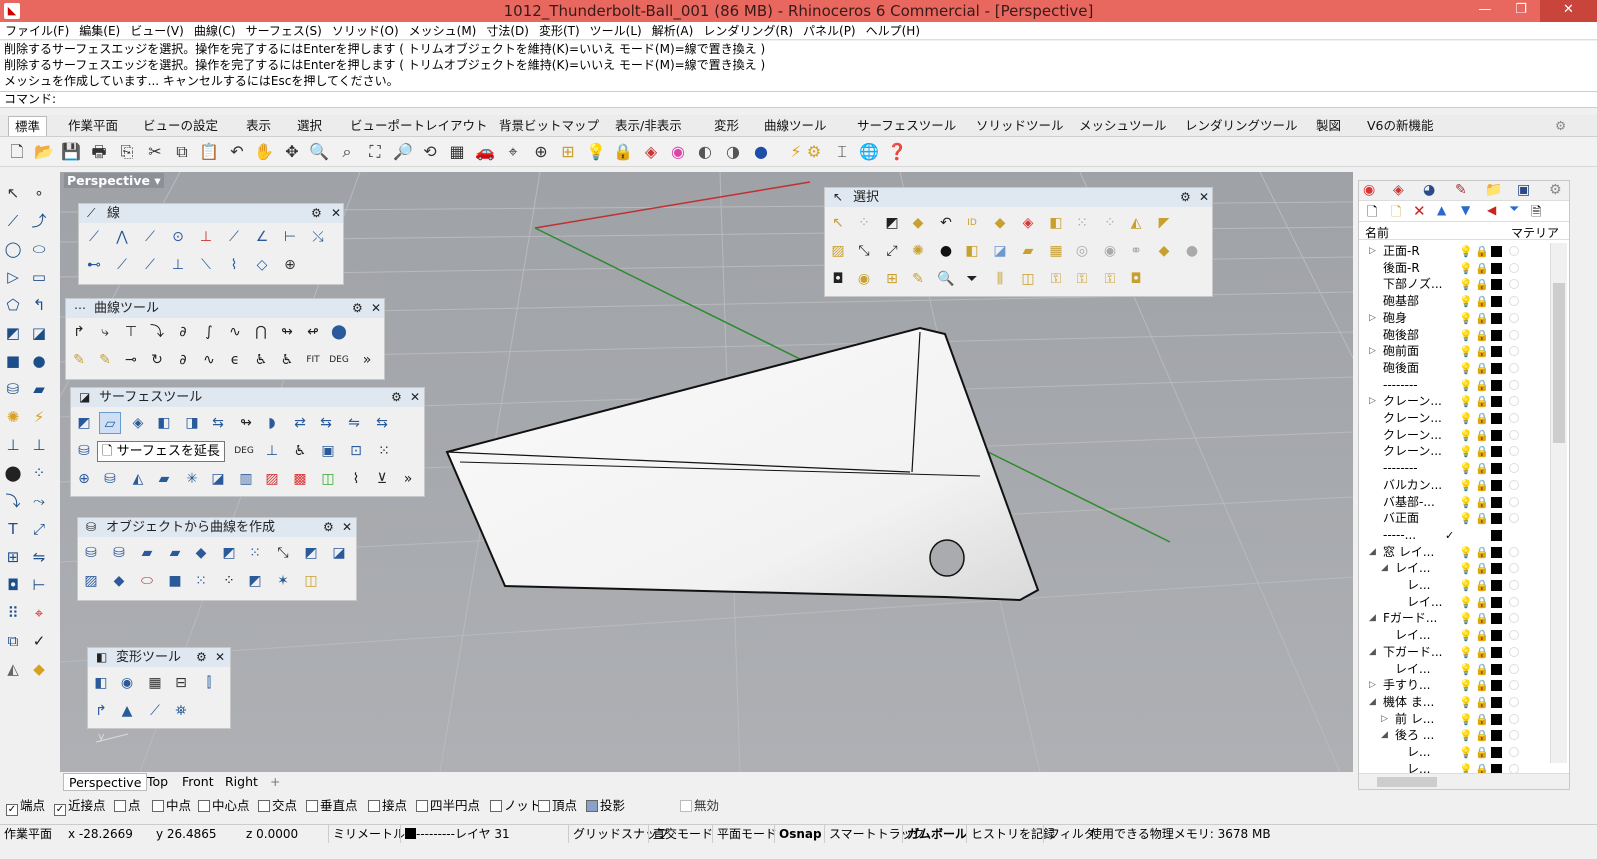  What do you see at coordinates (347, 152) in the screenshot?
I see `zoom-window-icon: ⌕` at bounding box center [347, 152].